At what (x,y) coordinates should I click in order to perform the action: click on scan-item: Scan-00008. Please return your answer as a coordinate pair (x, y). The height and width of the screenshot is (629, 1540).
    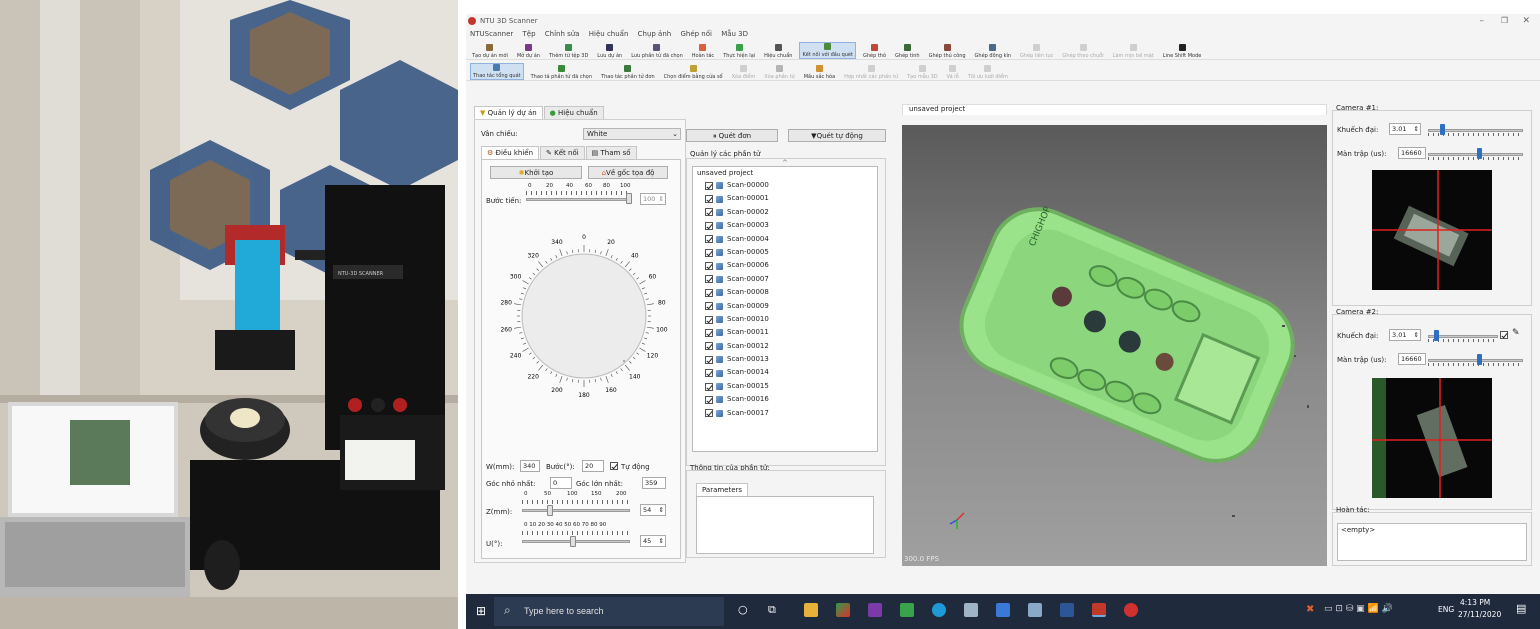
    Looking at the image, I should click on (791, 292).